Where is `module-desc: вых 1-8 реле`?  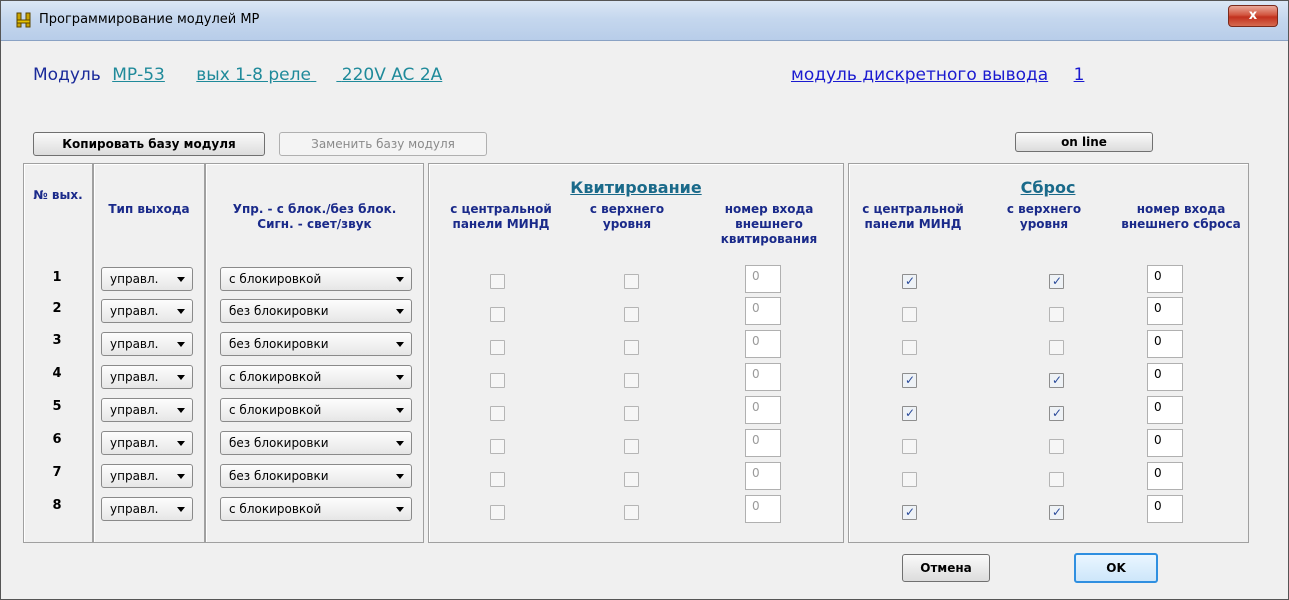
module-desc: вых 1-8 реле is located at coordinates (253, 75).